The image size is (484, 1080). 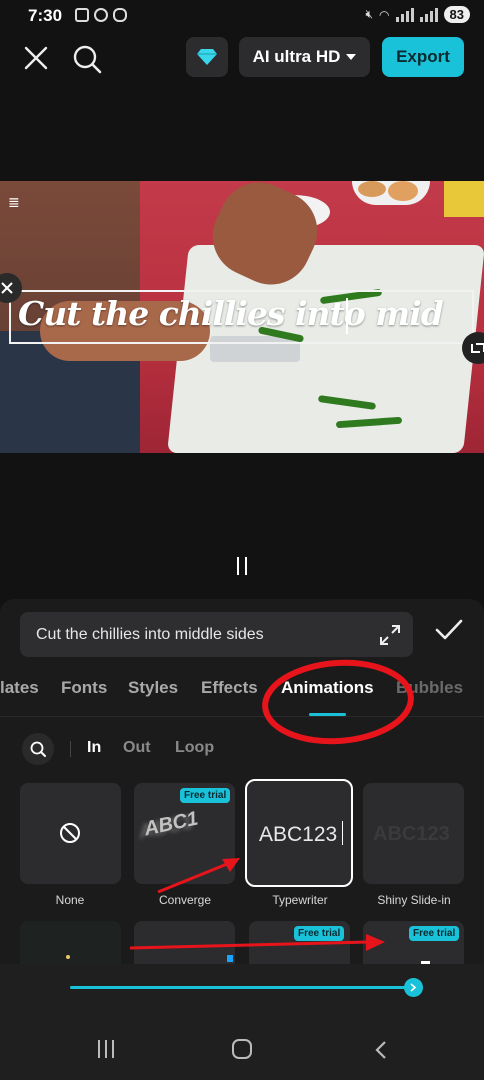 I want to click on blue-bar-icon, so click(x=230, y=958).